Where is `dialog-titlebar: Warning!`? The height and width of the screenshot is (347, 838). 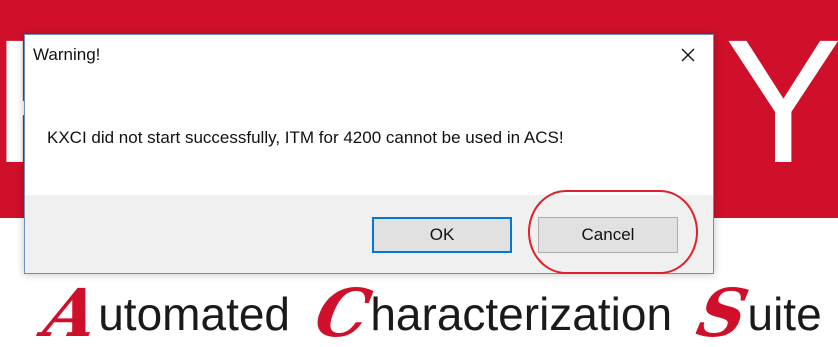
dialog-titlebar: Warning! is located at coordinates (369, 55).